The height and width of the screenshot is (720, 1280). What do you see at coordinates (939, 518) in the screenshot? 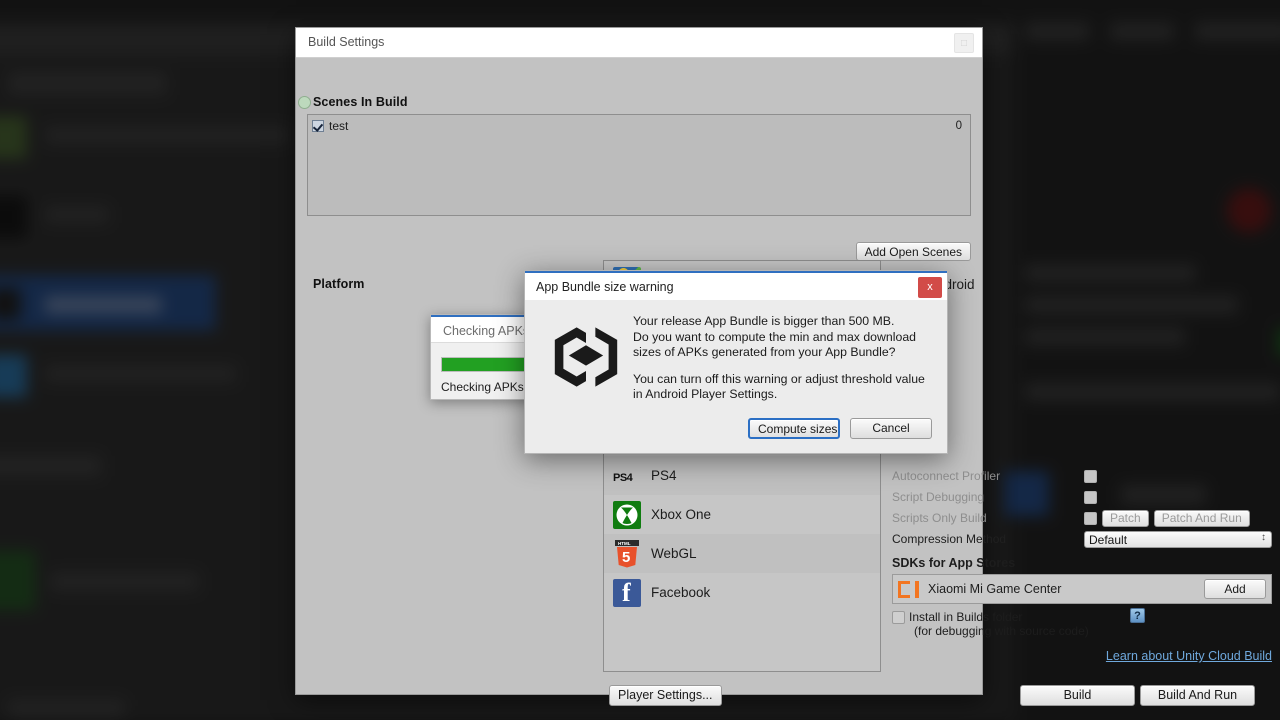
I see `scripts-only-build-label: Scripts Only Build` at bounding box center [939, 518].